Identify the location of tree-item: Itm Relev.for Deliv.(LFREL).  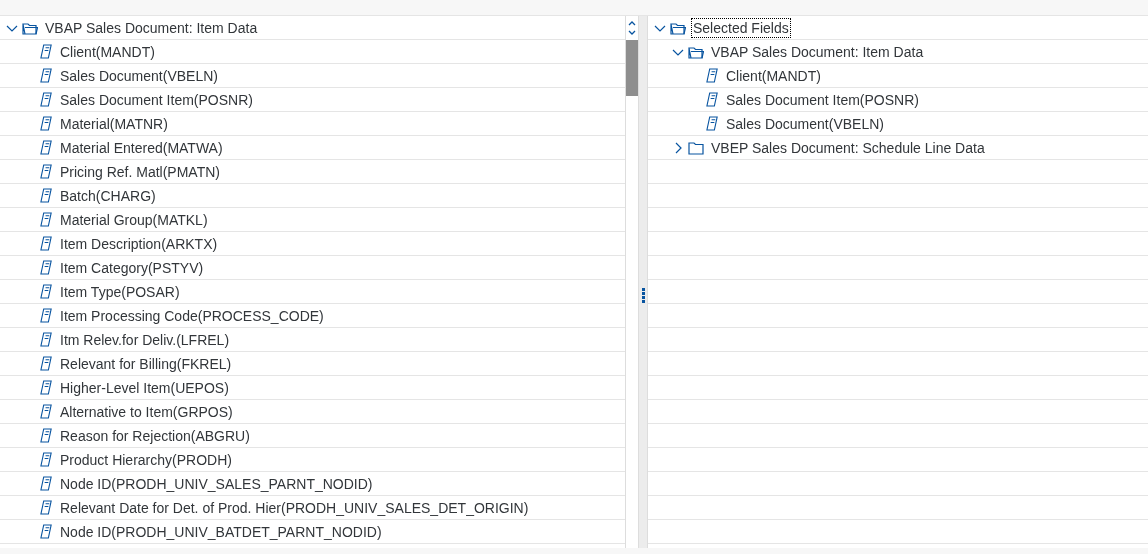
(145, 339).